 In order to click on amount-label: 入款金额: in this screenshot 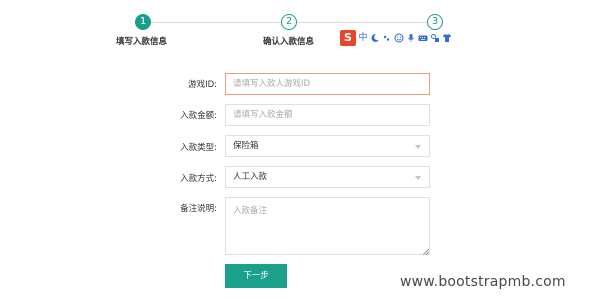, I will do `click(198, 116)`.